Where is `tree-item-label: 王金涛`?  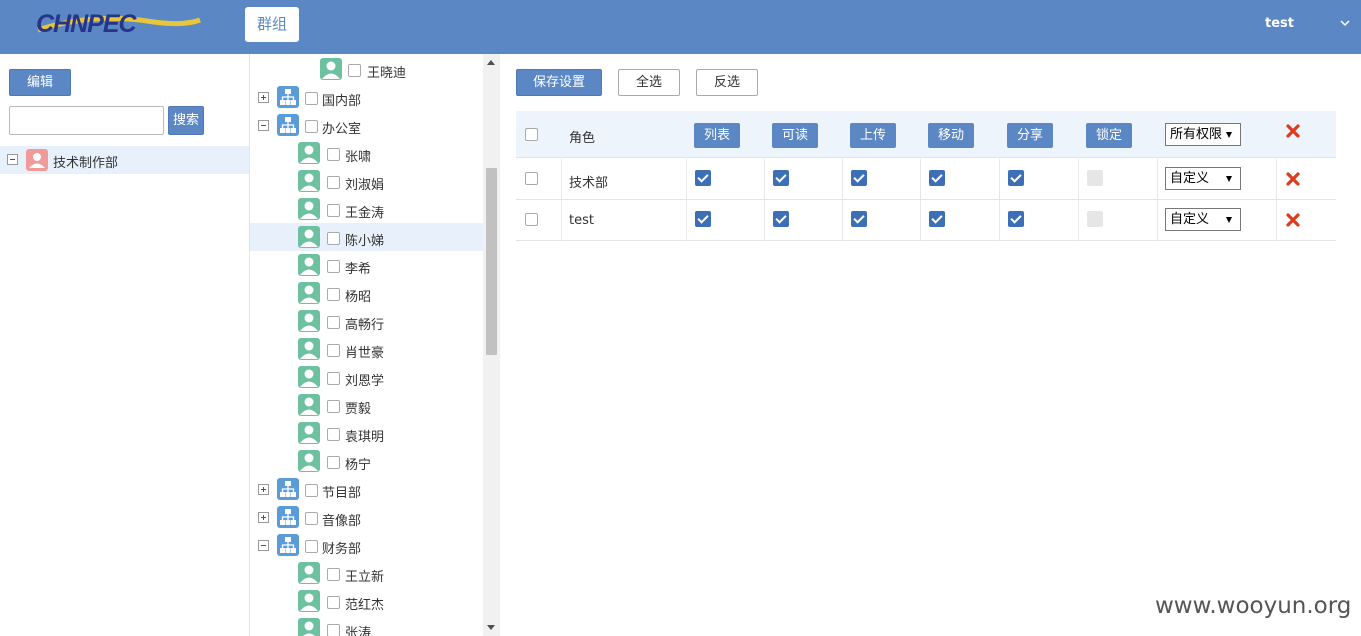 tree-item-label: 王金涛 is located at coordinates (365, 213).